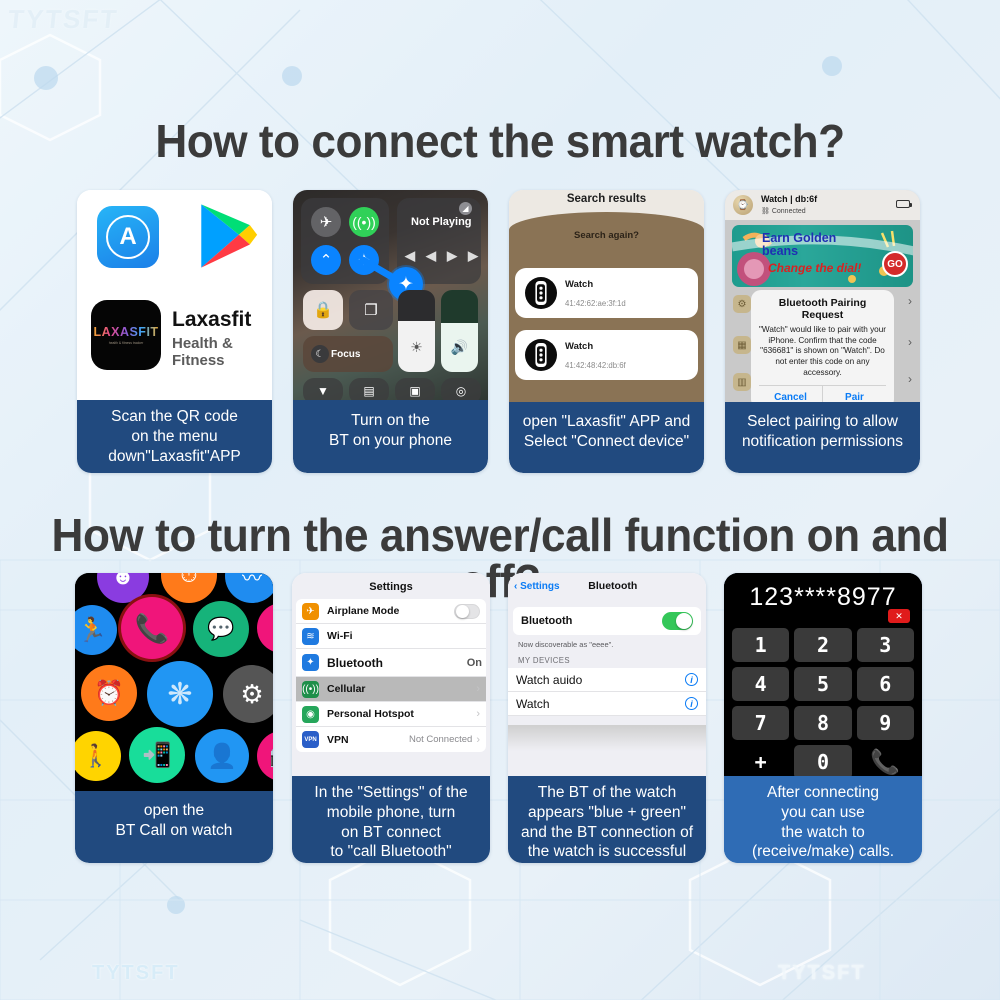 The image size is (1000, 1000). Describe the element at coordinates (371, 310) in the screenshot. I see `screen-mirroring-icon: ❐` at that location.